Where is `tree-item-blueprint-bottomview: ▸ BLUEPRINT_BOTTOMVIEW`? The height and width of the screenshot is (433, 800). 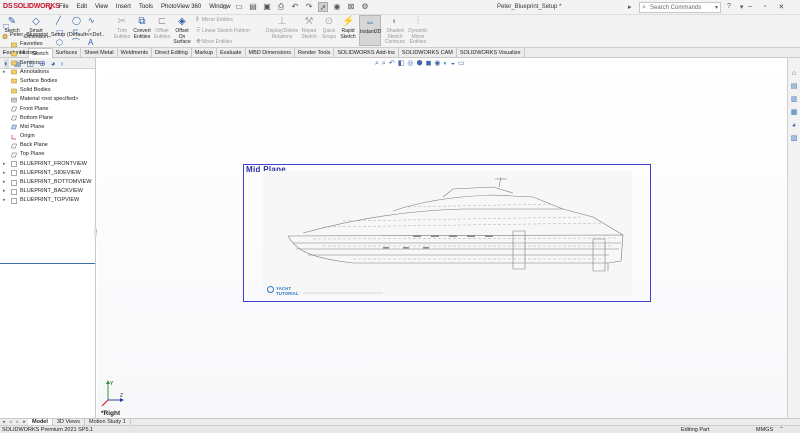 tree-item-blueprint-bottomview: ▸ BLUEPRINT_BOTTOMVIEW is located at coordinates (48, 182).